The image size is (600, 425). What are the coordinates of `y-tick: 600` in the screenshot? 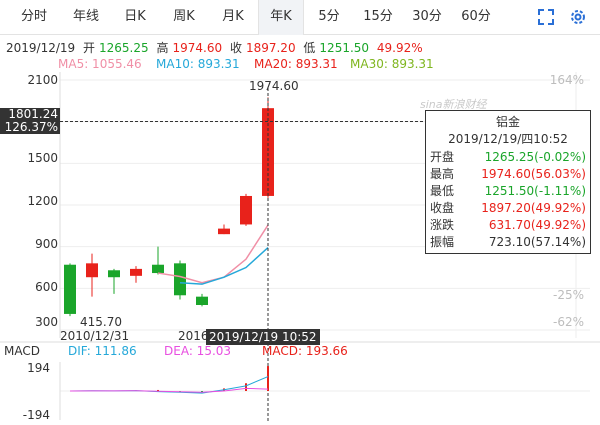 It's located at (46, 287).